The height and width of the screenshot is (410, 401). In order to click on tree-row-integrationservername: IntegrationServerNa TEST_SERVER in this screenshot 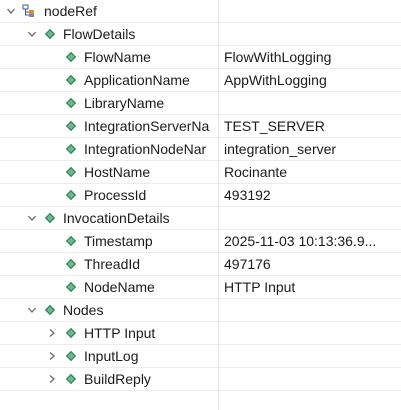, I will do `click(200, 126)`.